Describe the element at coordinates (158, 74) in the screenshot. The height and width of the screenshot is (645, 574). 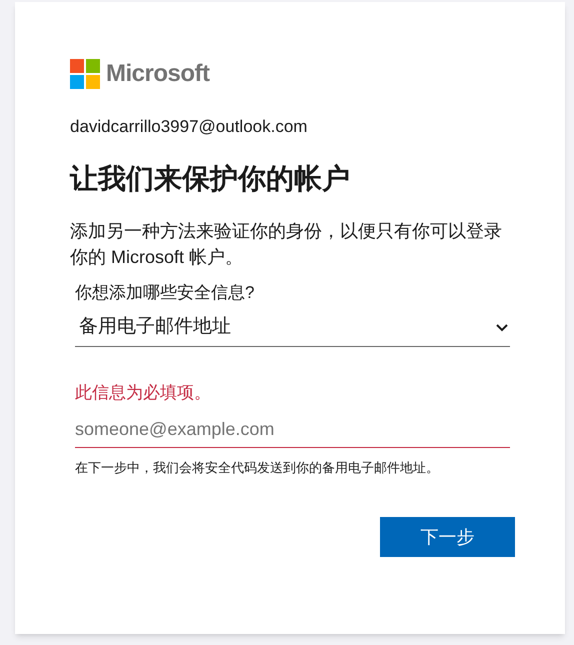
I see `brand-name: Microsoft` at that location.